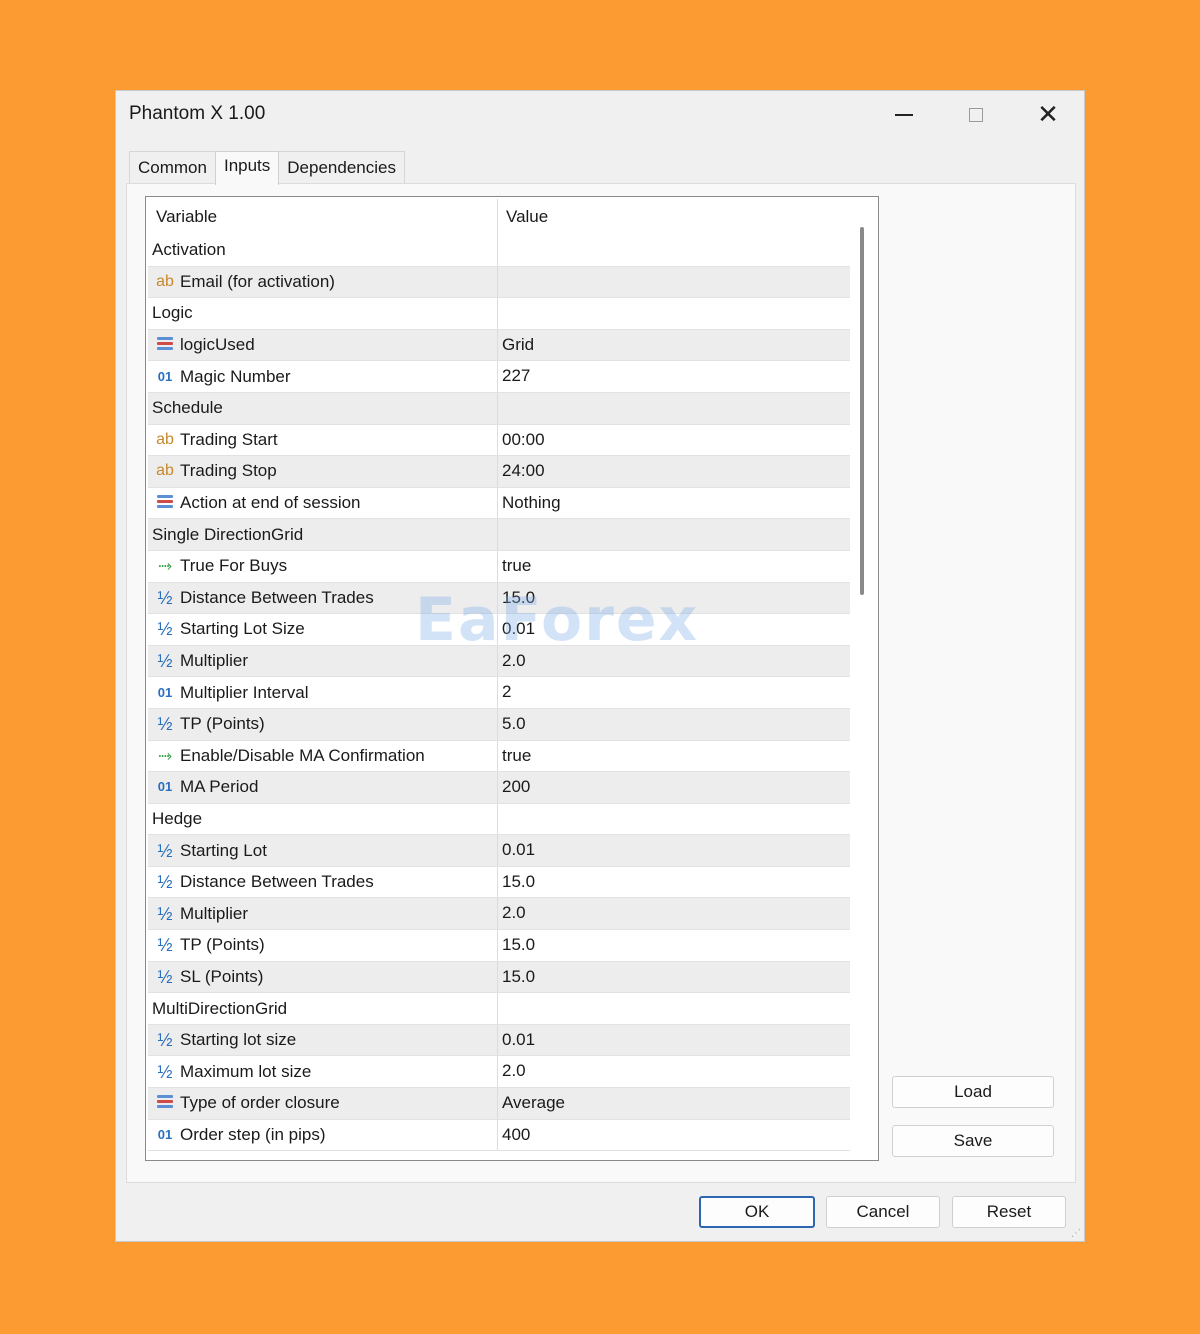 Image resolution: width=1200 pixels, height=1334 pixels. I want to click on tab-bar: Common Inputs Dependencies, so click(267, 168).